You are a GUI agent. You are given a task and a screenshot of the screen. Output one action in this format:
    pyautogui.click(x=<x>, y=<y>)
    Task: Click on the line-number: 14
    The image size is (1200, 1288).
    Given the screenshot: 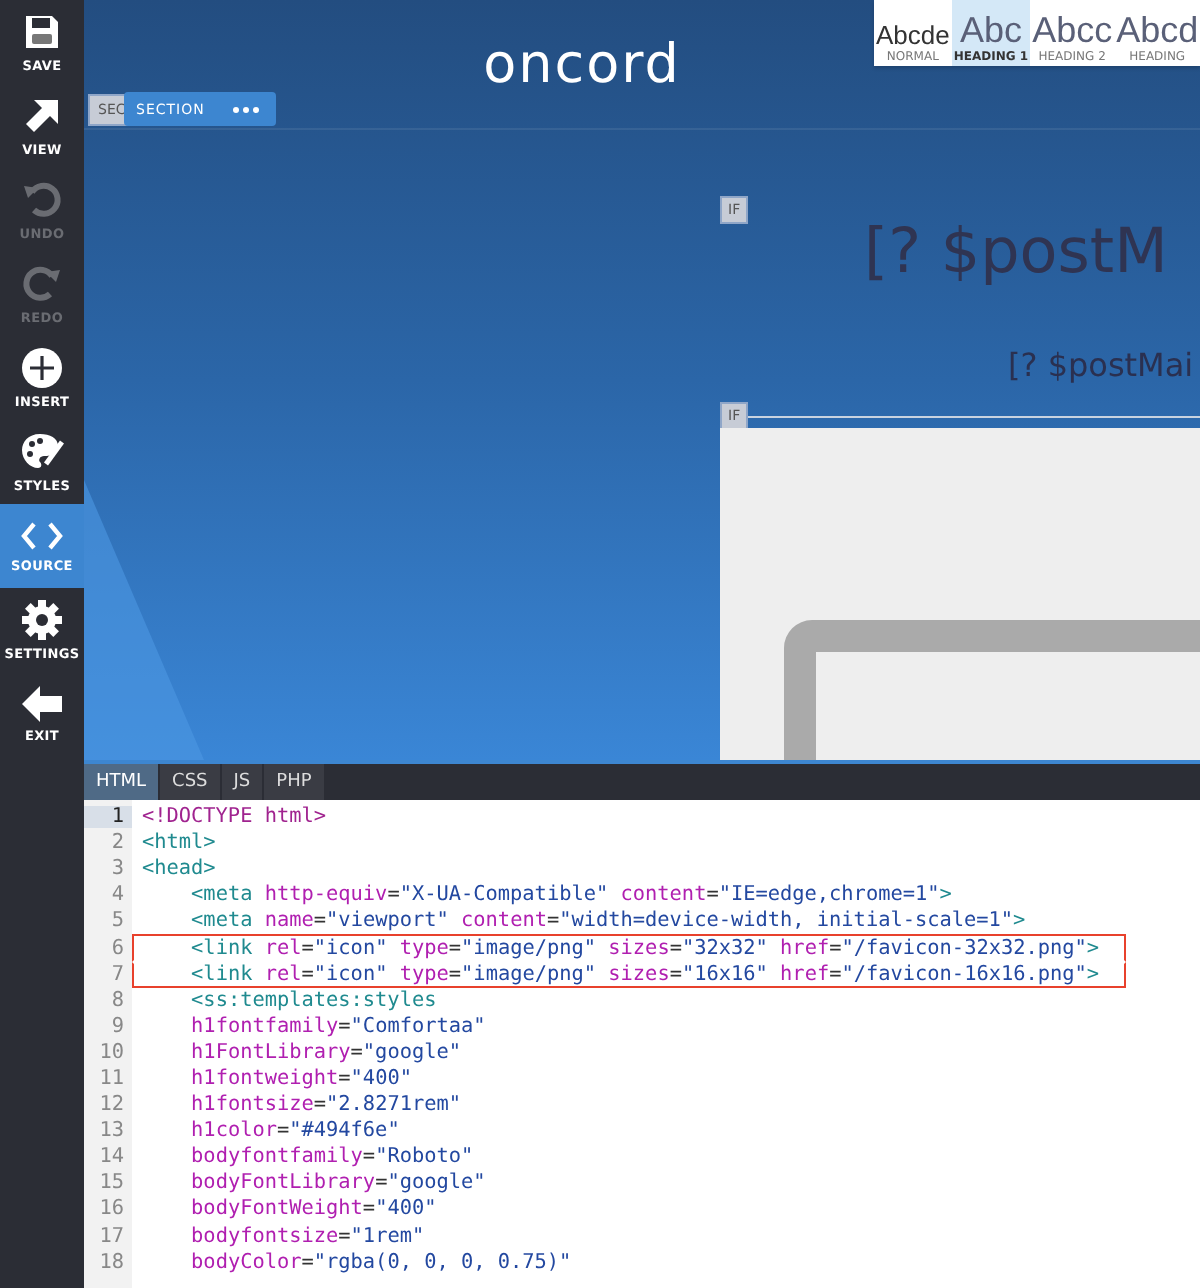 What is the action you would take?
    pyautogui.click(x=111, y=1157)
    